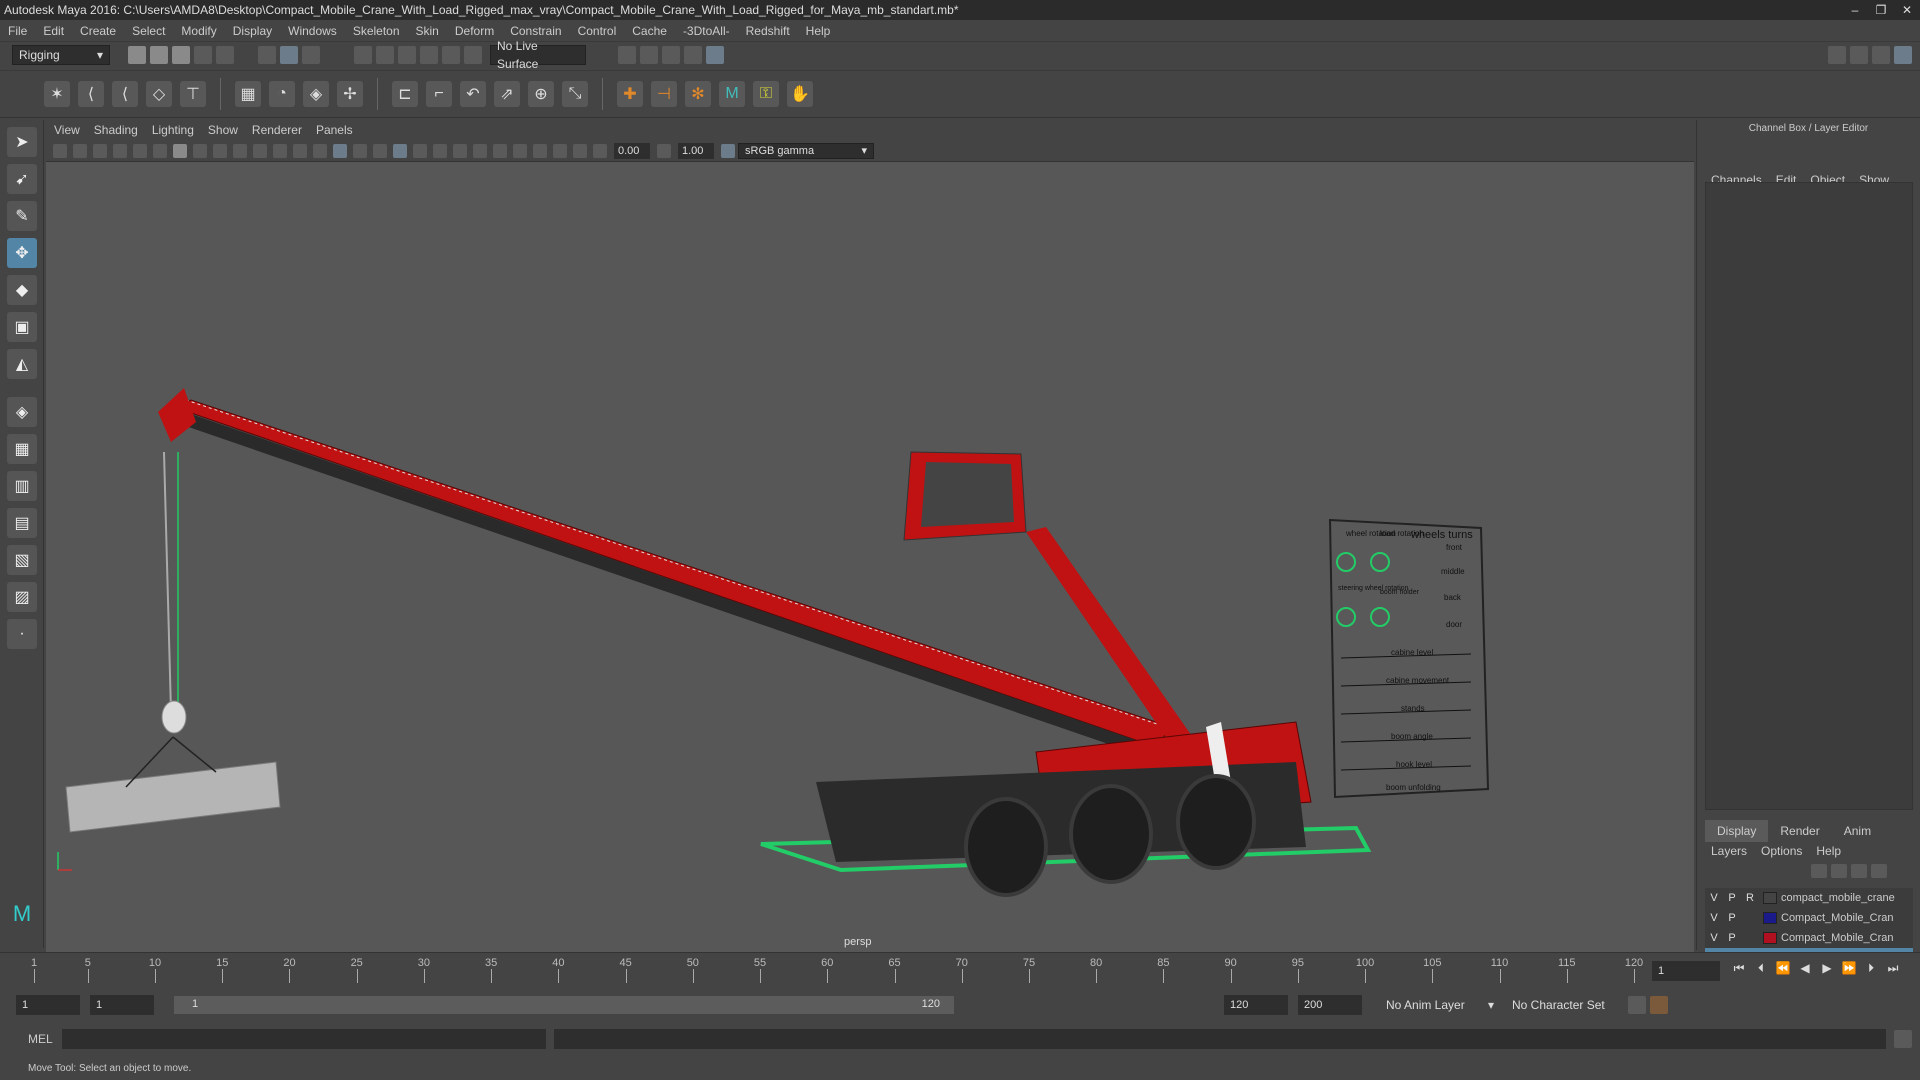 This screenshot has height=1080, width=1920. What do you see at coordinates (22, 327) in the screenshot?
I see `scale-tool-icon: ▣` at bounding box center [22, 327].